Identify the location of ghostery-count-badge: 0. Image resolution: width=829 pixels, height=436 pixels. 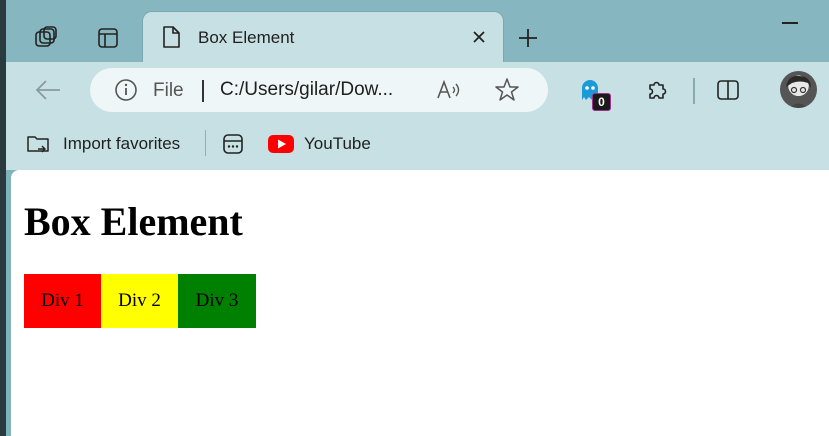
(601, 102).